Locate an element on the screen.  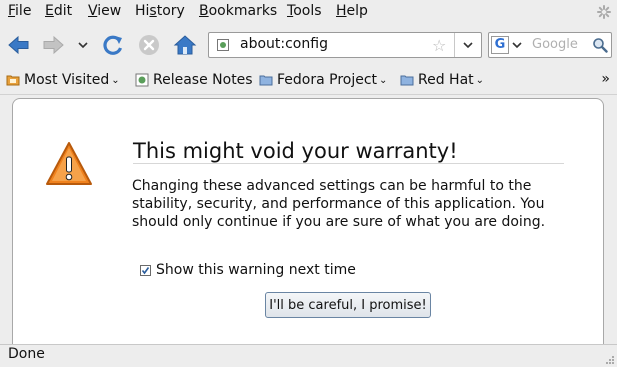
resize-grip-icon is located at coordinates (609, 359).